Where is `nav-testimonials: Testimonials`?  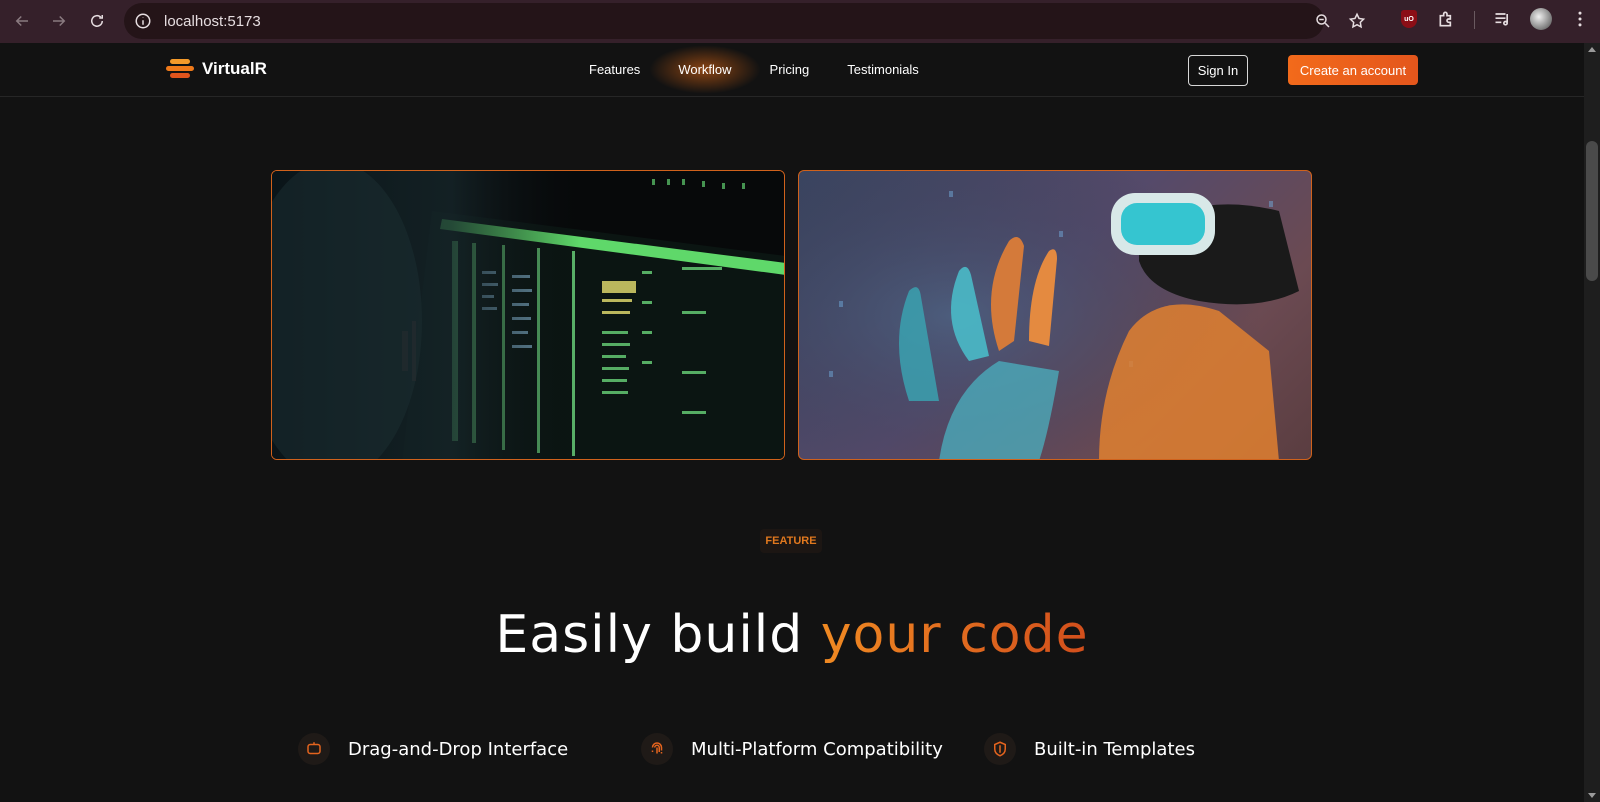 nav-testimonials: Testimonials is located at coordinates (883, 69).